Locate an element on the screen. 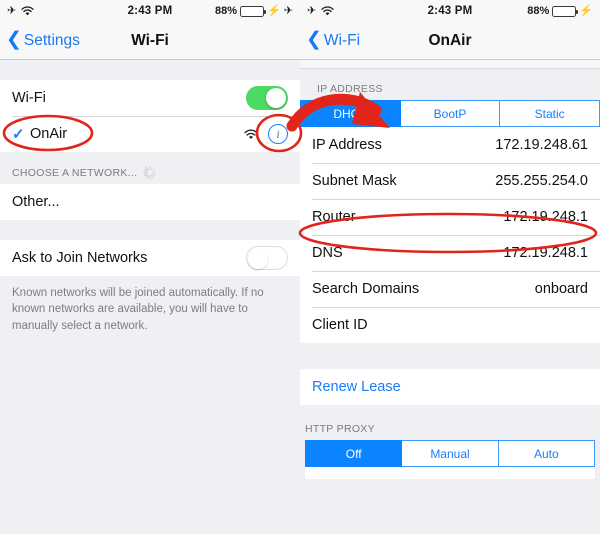 This screenshot has width=600, height=534. table-row: DNS 172.19.248.1 is located at coordinates (450, 253).